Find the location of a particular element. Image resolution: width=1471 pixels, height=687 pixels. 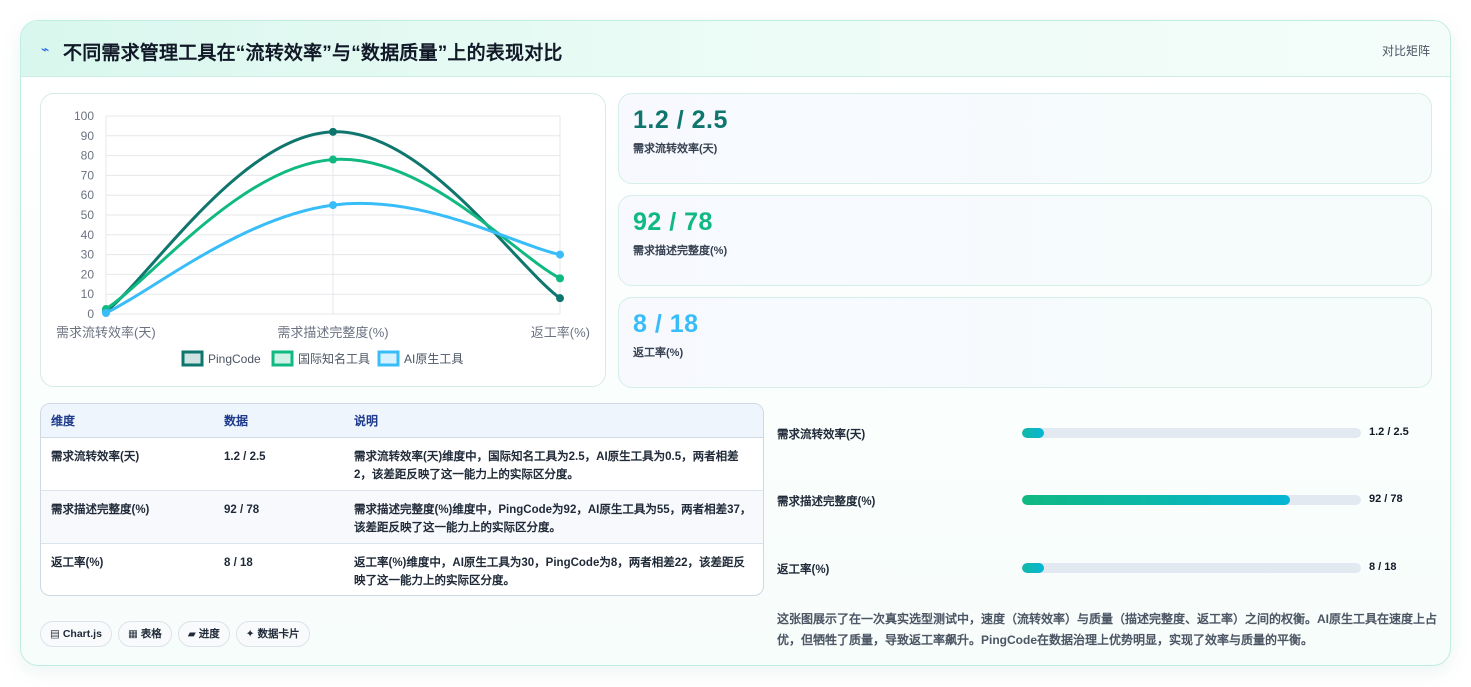

x-tick-label: 返工率(%) is located at coordinates (560, 332).